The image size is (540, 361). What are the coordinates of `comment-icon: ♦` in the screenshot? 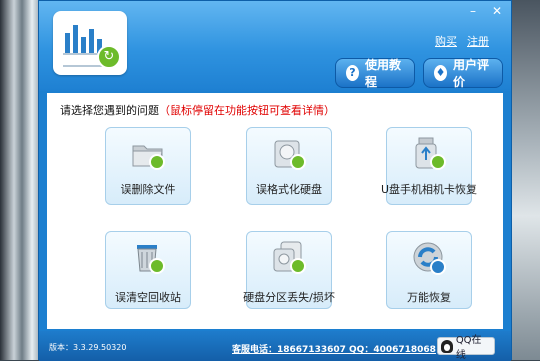 It's located at (440, 73).